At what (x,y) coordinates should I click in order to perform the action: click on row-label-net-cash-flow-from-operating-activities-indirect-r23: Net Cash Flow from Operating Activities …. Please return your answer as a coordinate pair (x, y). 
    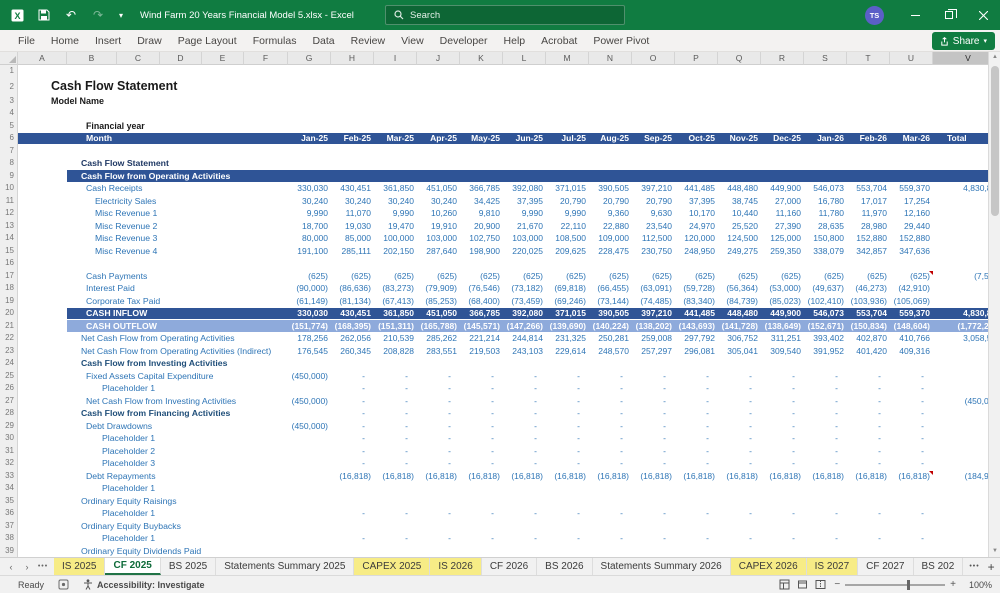
    Looking at the image, I should click on (153, 352).